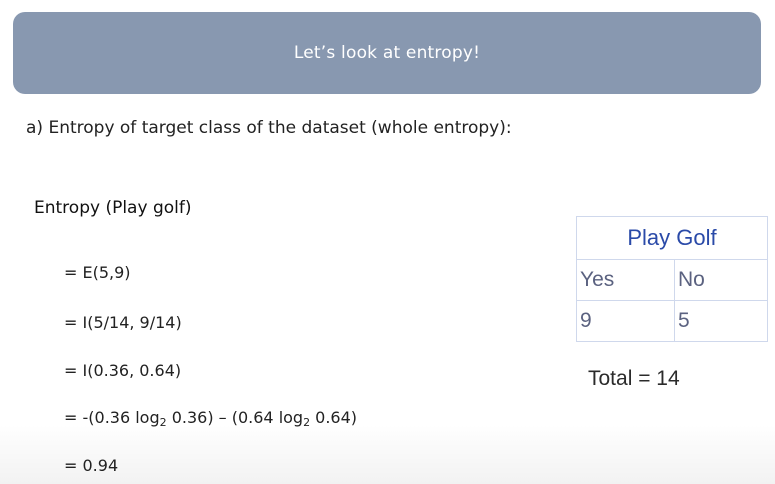 The image size is (775, 484). Describe the element at coordinates (625, 321) in the screenshot. I see `table-cell-yes-value: 9` at that location.